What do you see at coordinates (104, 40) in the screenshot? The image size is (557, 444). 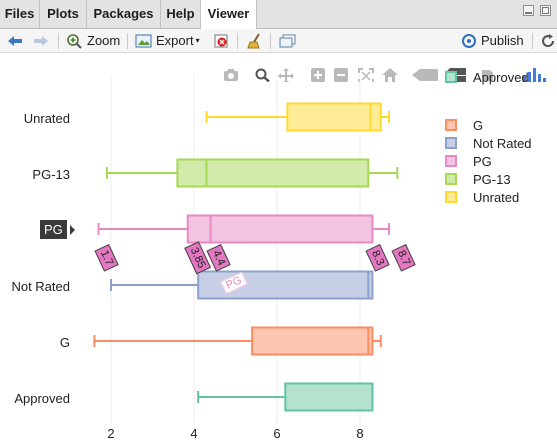 I see `zoom-label: Zoom` at bounding box center [104, 40].